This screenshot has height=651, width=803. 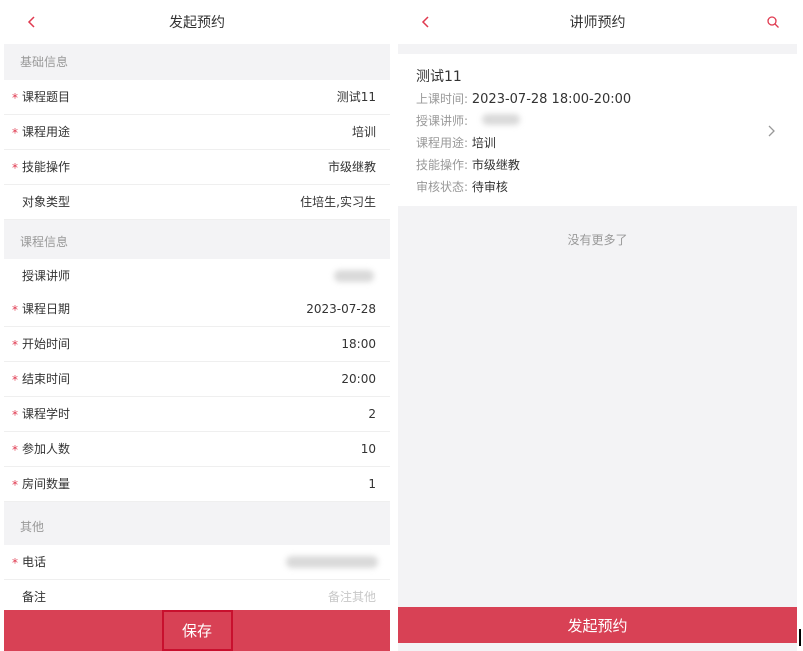 I want to click on course-date-label: 课程日期, so click(x=46, y=309).